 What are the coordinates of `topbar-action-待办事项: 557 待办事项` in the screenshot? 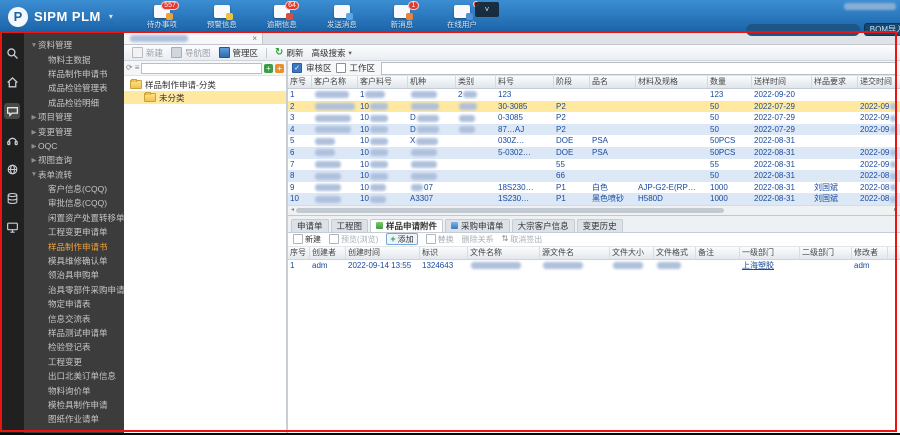 It's located at (162, 15).